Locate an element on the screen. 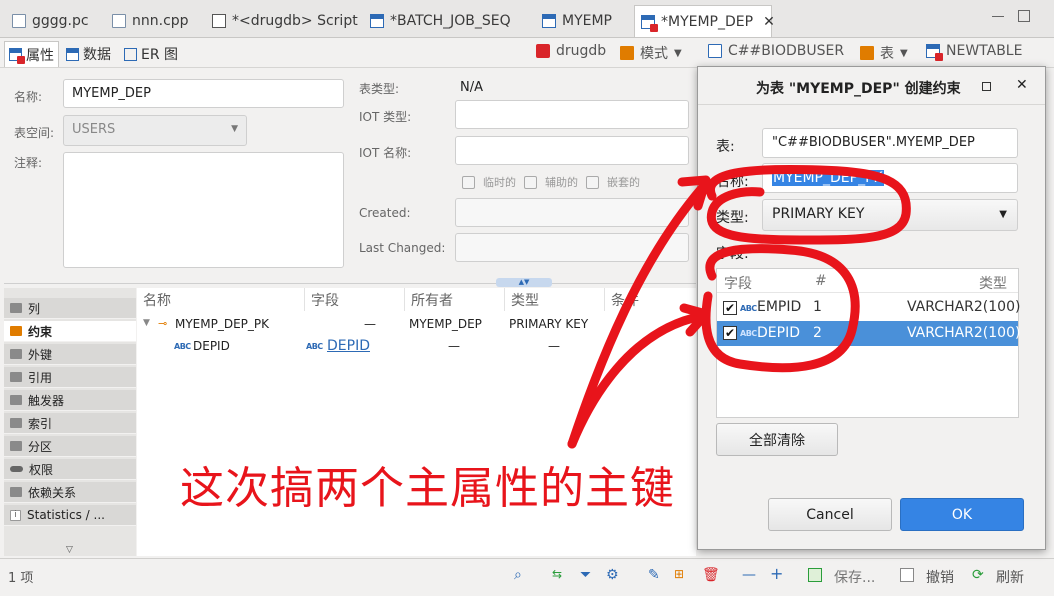 Image resolution: width=1054 pixels, height=596 pixels. delete-icon: 🗑 is located at coordinates (711, 575).